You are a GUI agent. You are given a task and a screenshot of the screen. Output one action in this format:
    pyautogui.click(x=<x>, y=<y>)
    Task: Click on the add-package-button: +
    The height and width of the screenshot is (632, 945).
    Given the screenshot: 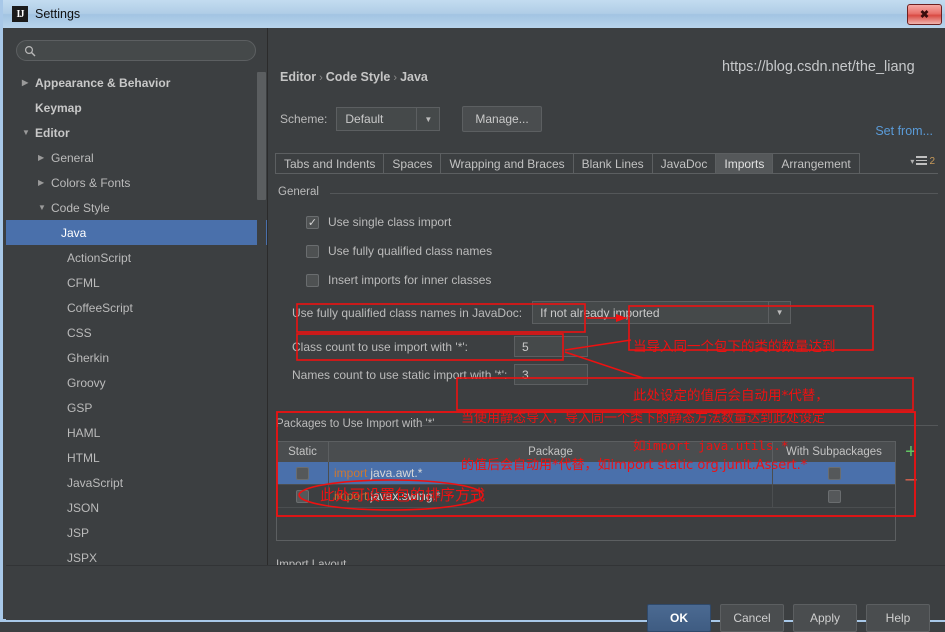 What is the action you would take?
    pyautogui.click(x=911, y=452)
    